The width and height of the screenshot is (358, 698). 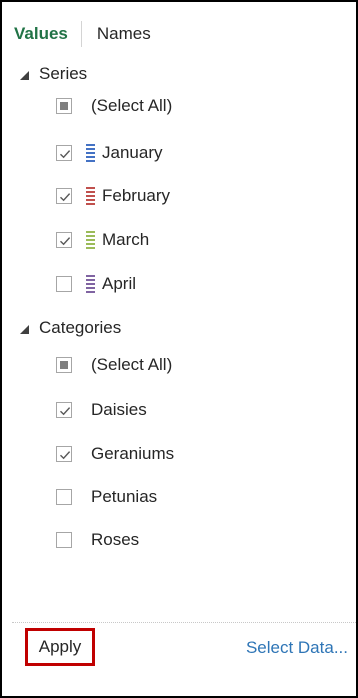 I want to click on series-item-label: April, so click(x=119, y=283).